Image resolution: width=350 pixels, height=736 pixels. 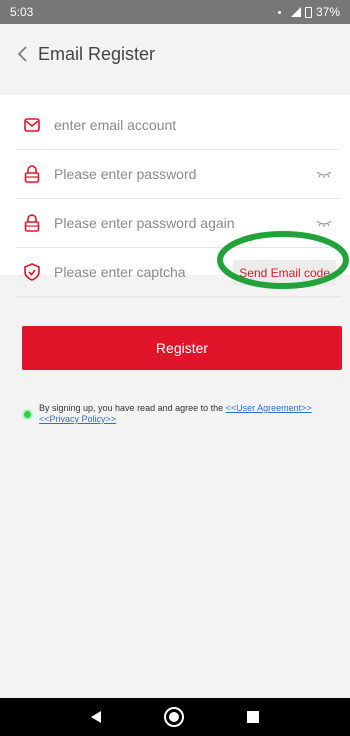 I want to click on email-field: enter email account, so click(x=197, y=125).